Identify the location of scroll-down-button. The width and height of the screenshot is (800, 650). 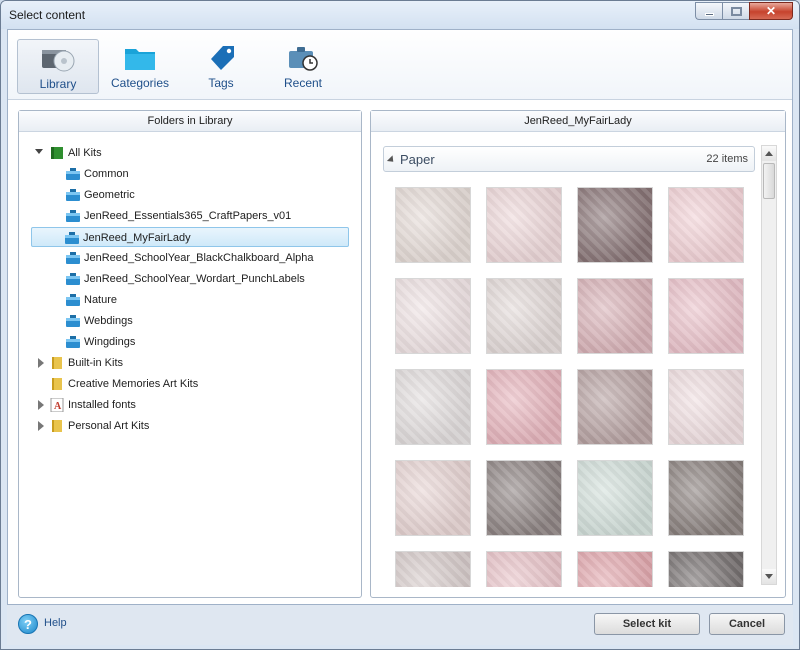
(769, 576).